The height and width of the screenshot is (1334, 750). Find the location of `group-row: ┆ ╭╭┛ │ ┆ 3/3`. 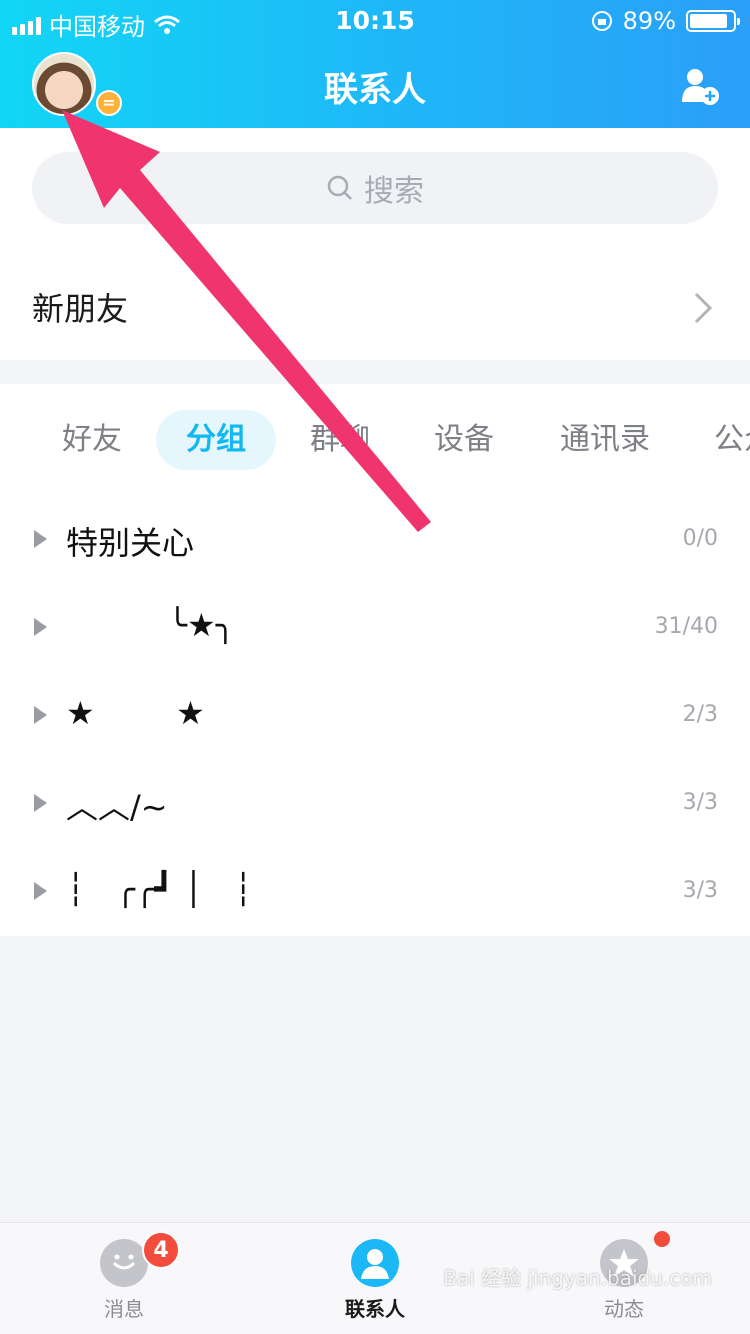

group-row: ┆ ╭╭┛ │ ┆ 3/3 is located at coordinates (375, 892).